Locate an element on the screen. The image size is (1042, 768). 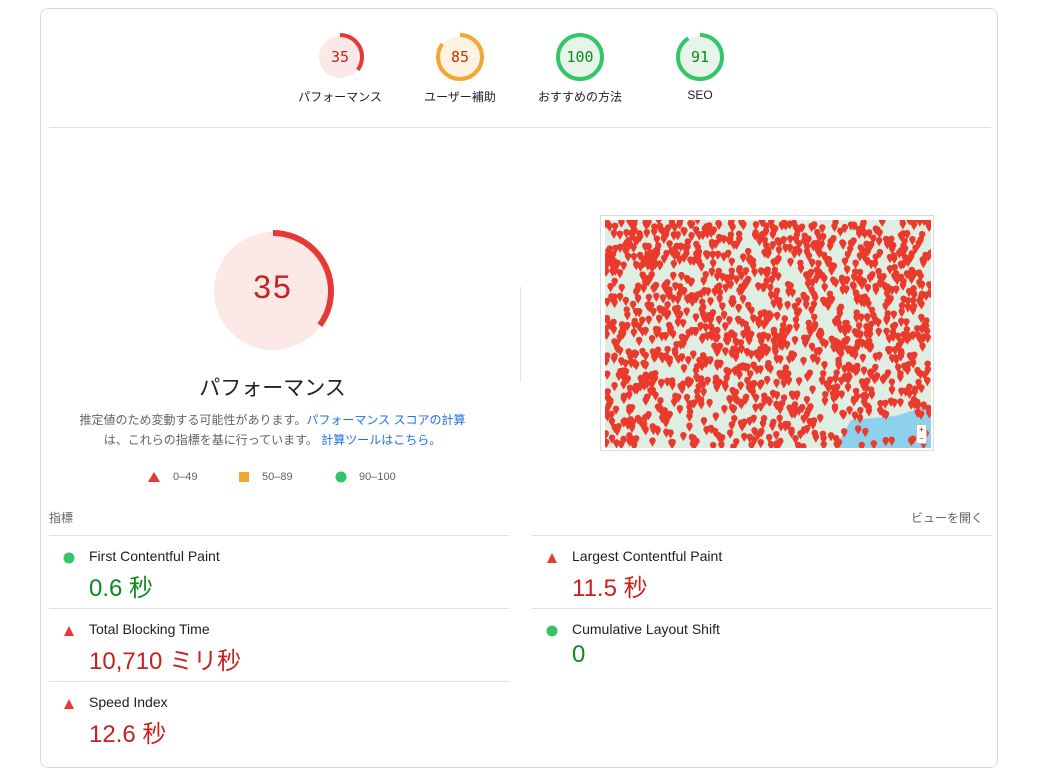
gauge-score: 35 is located at coordinates (340, 57).